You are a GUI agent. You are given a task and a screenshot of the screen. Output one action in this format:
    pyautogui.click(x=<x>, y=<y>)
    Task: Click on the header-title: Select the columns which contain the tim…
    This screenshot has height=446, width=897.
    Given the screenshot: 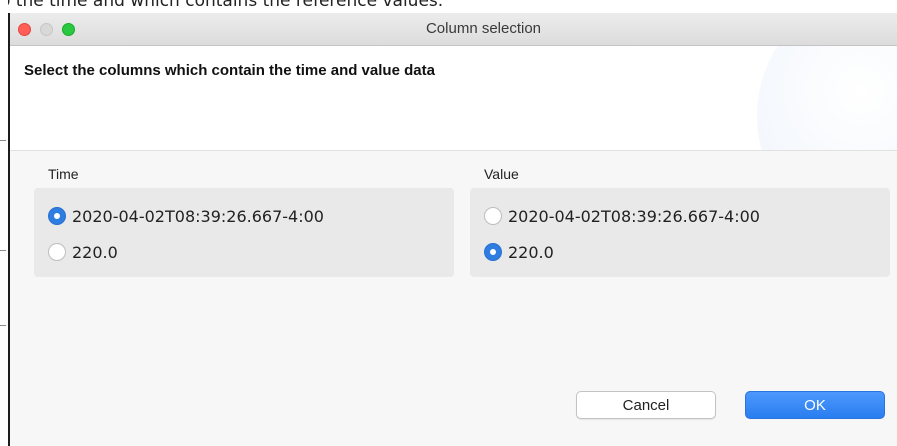 What is the action you would take?
    pyautogui.click(x=229, y=70)
    